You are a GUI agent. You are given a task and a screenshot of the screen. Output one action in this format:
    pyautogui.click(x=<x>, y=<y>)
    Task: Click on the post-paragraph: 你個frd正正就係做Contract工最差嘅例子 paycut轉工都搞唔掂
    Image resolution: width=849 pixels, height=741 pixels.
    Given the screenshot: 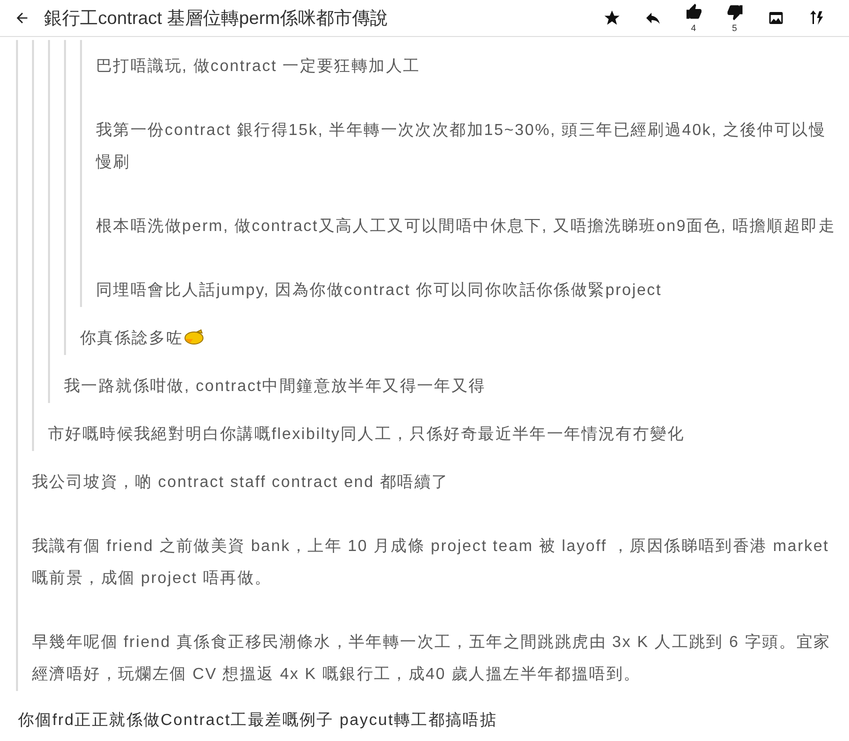 What is the action you would take?
    pyautogui.click(x=258, y=720)
    